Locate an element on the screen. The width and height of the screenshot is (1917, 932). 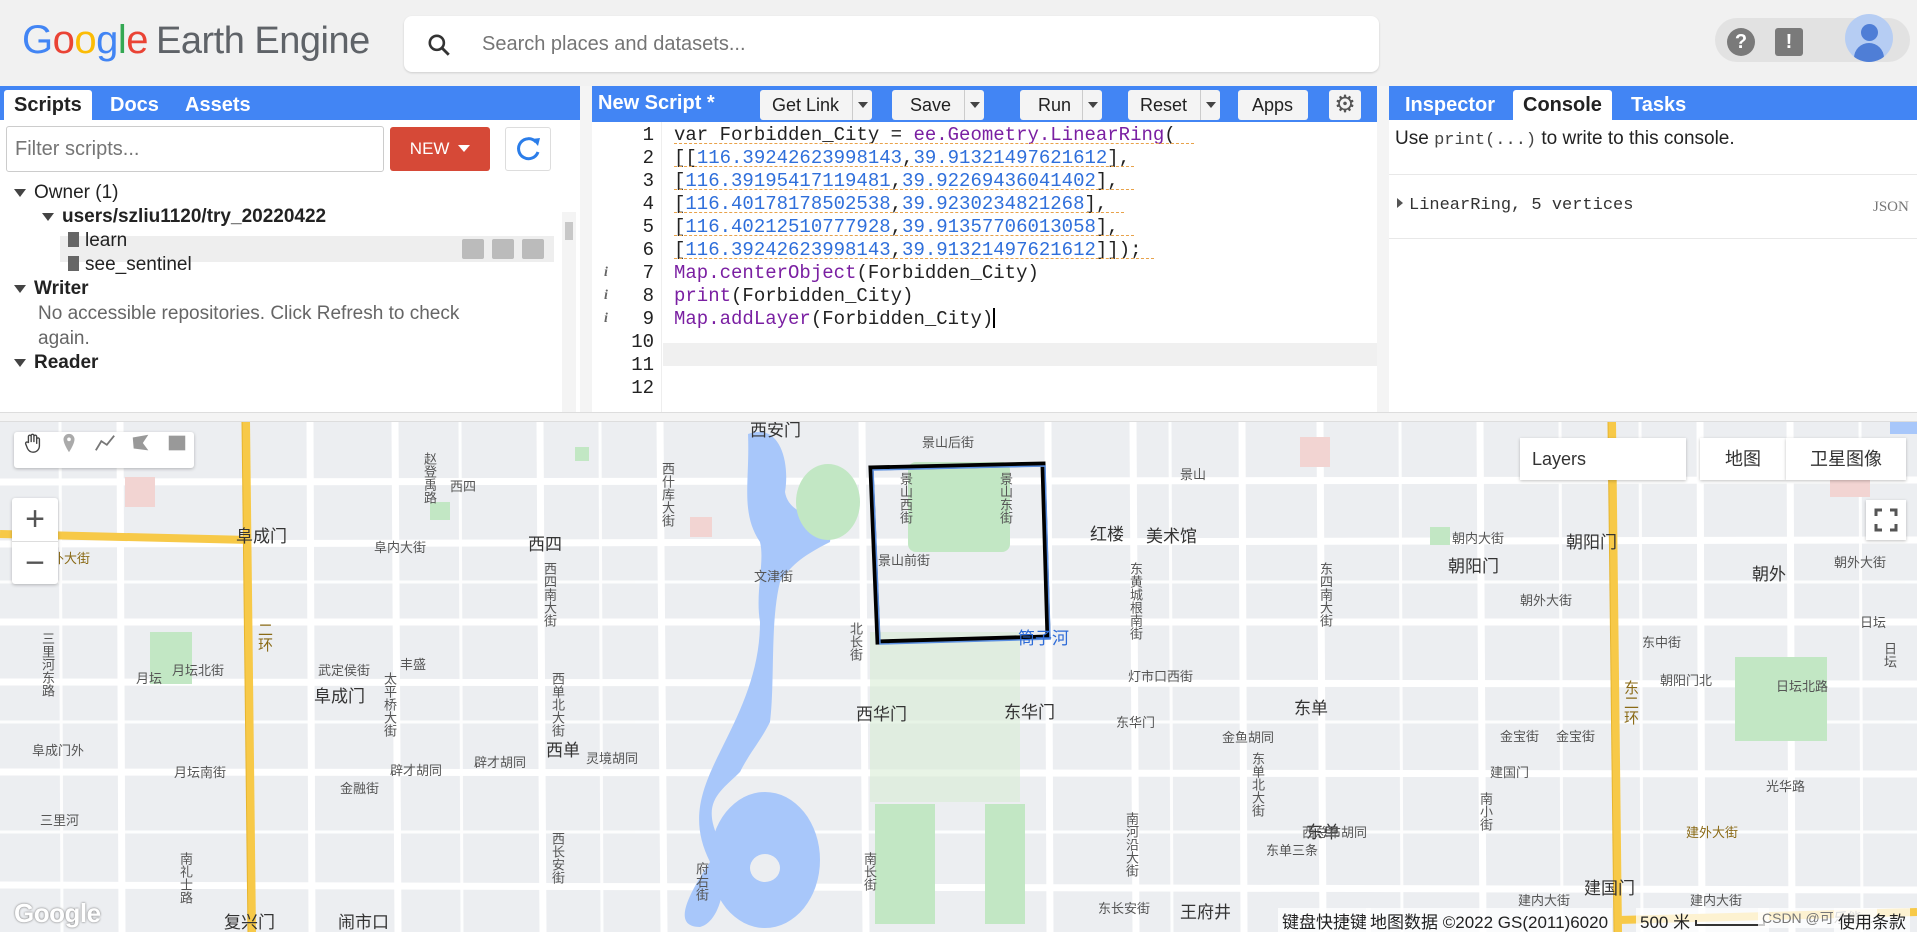
delete-icon is located at coordinates (533, 249).